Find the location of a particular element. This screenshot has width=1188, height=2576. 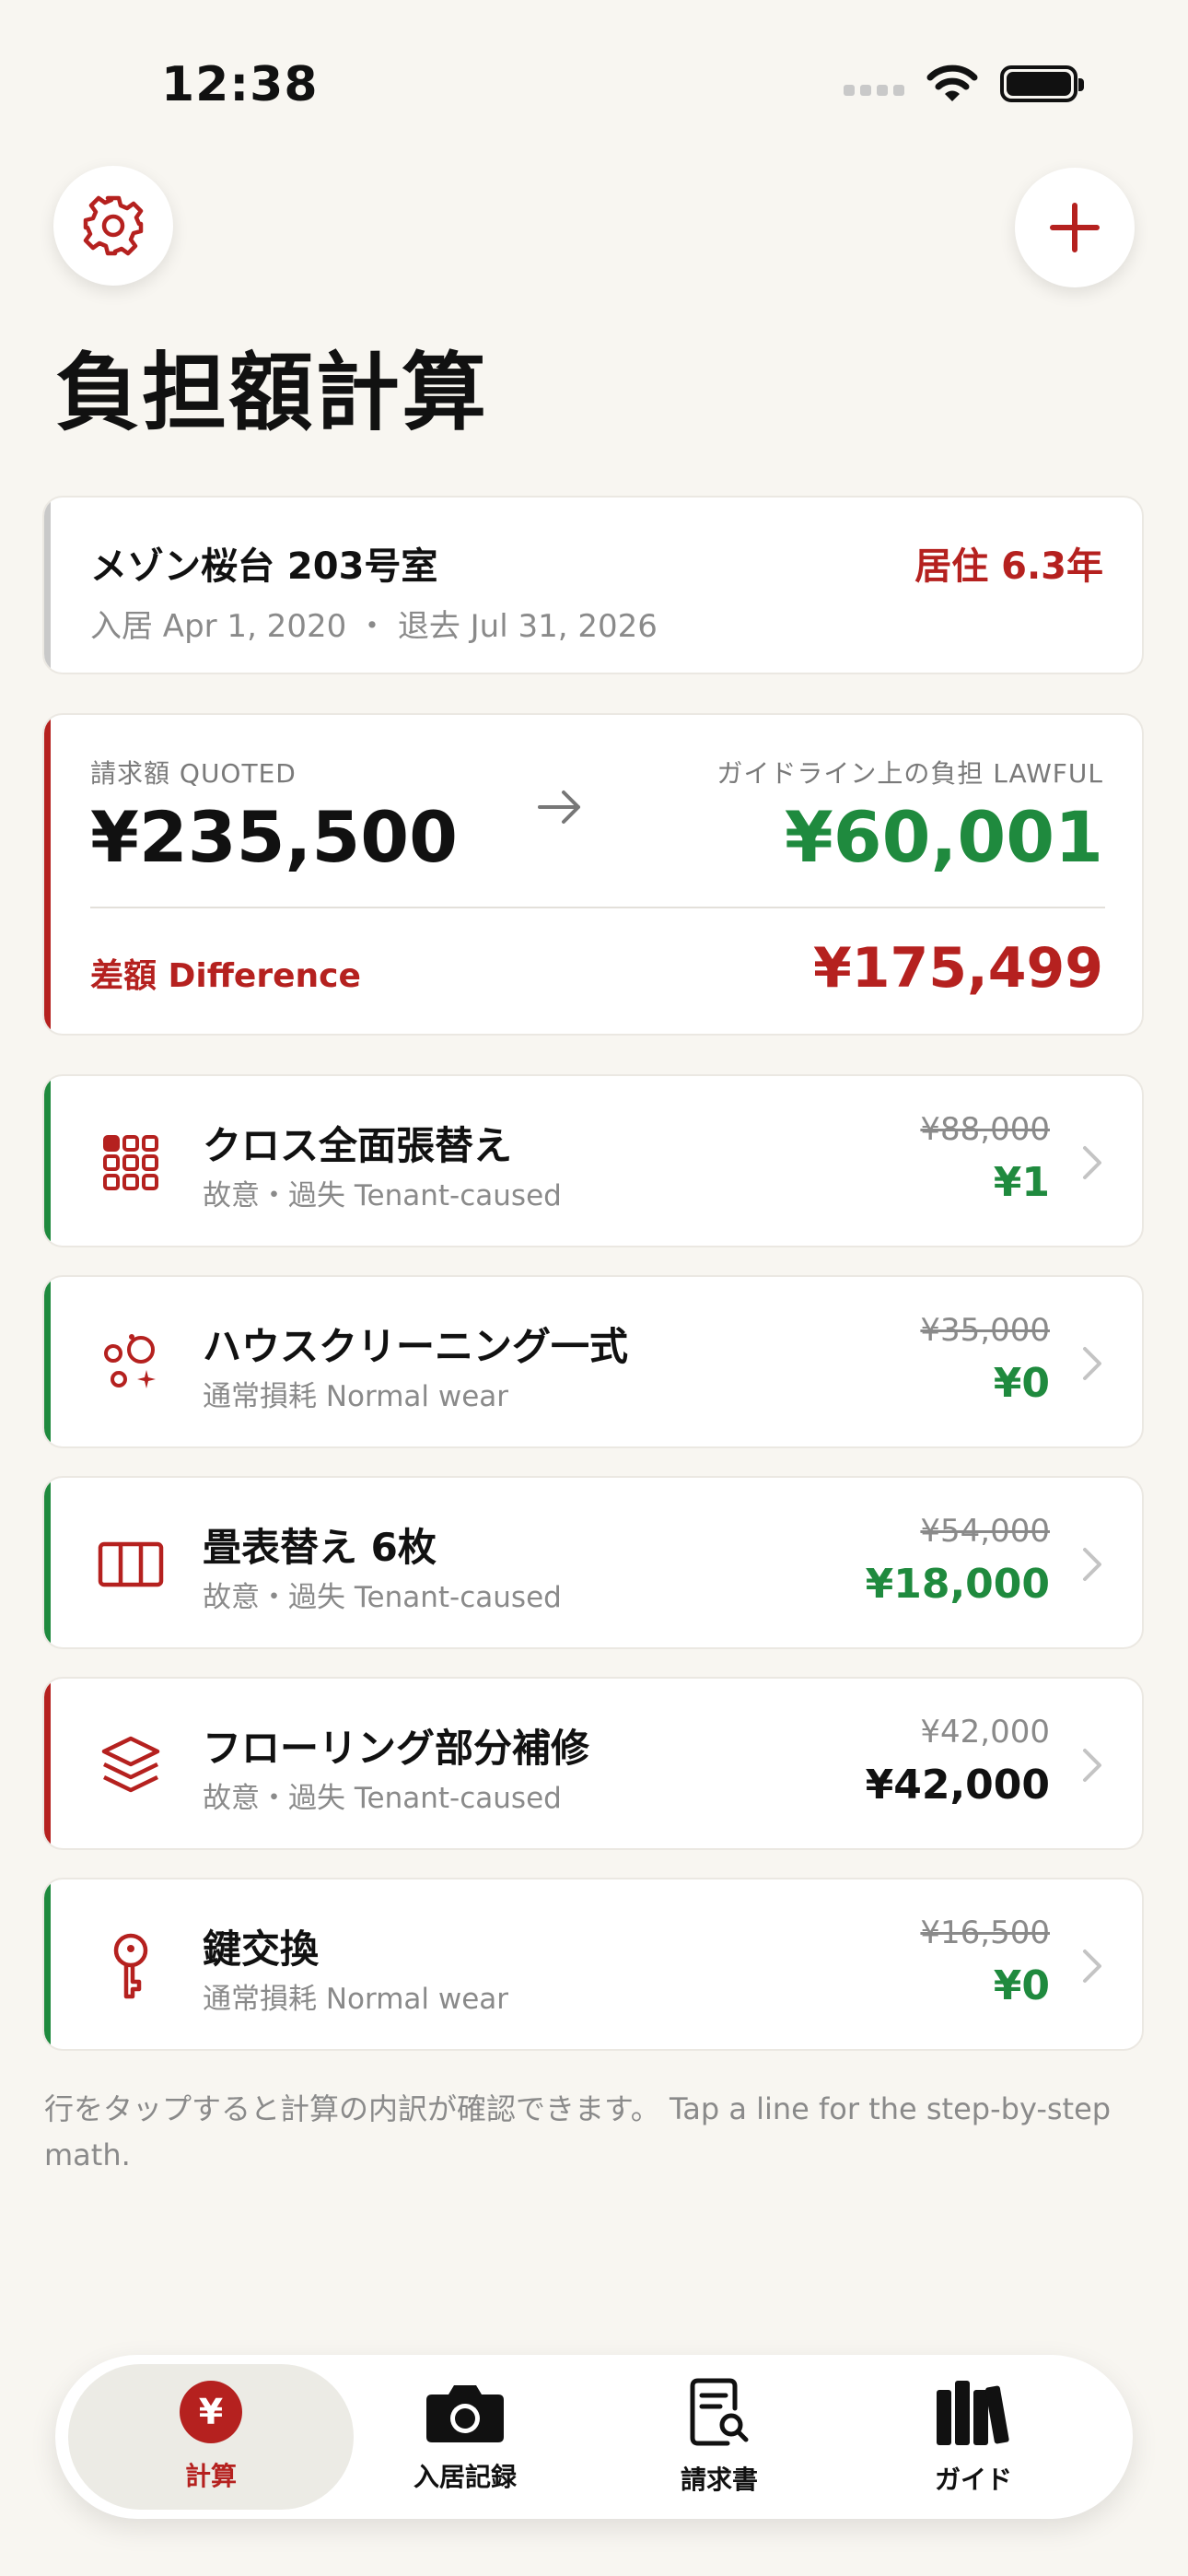

tab-label: 入居記録 is located at coordinates (465, 2477).